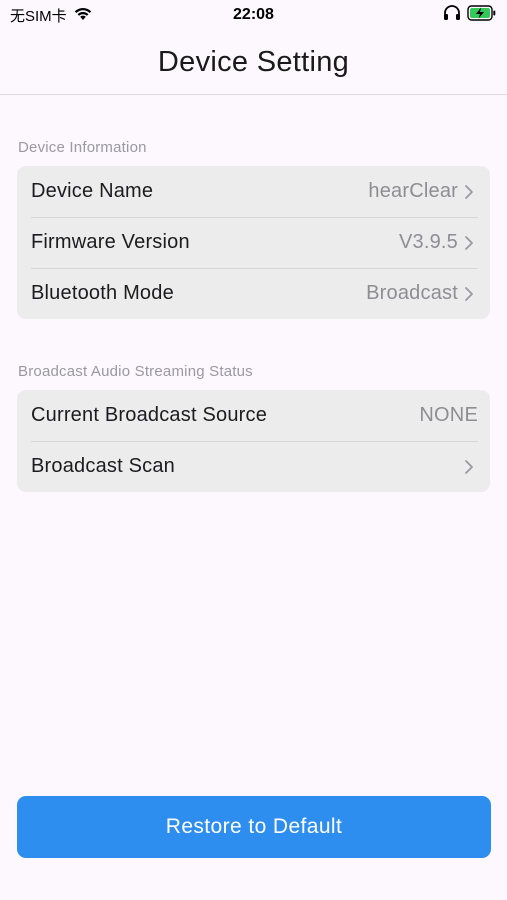 This screenshot has width=507, height=900. I want to click on row-right, so click(469, 467).